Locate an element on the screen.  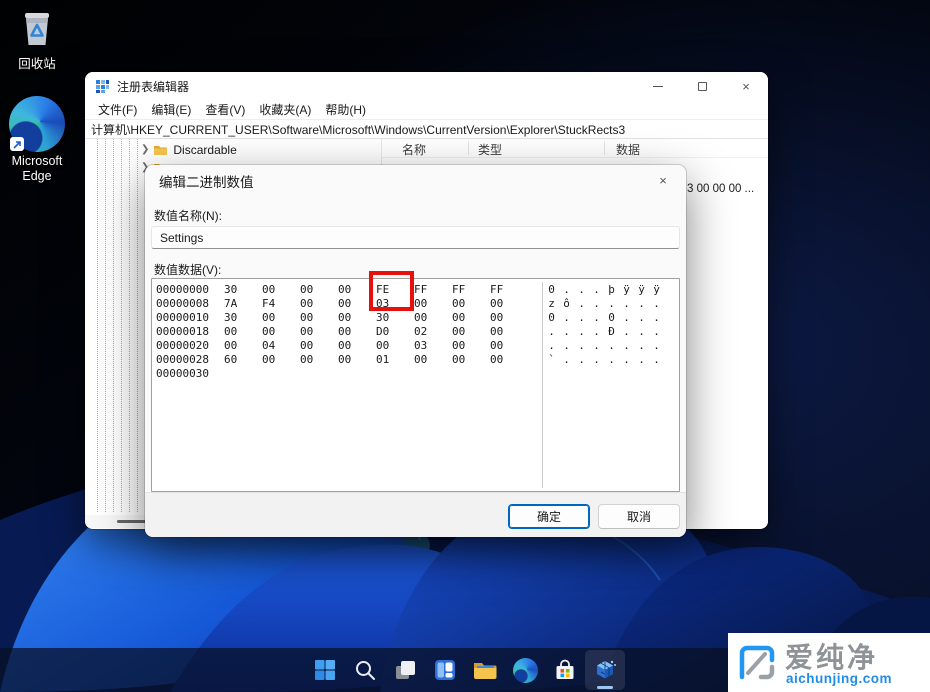
hex-byte: 03 is located at coordinates (433, 346).